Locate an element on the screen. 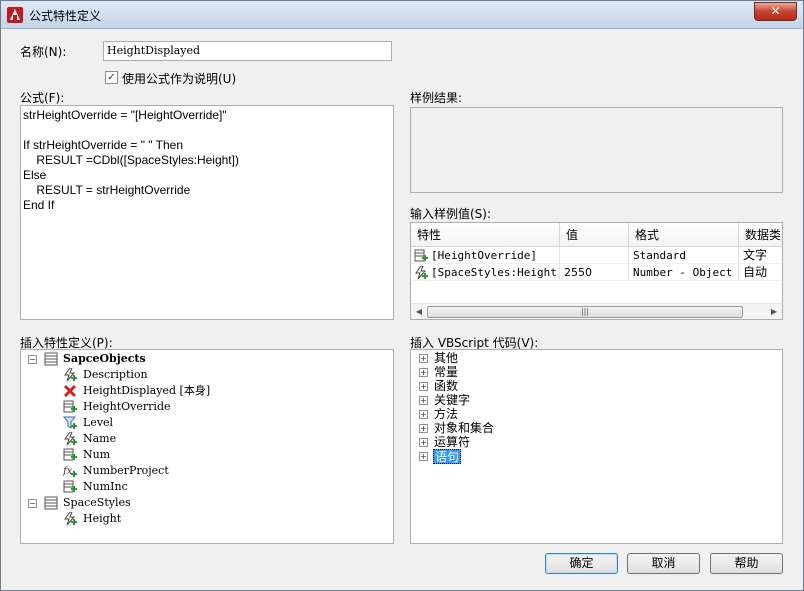 The image size is (804, 591). column-header-datatype: 数据类 is located at coordinates (760, 235).